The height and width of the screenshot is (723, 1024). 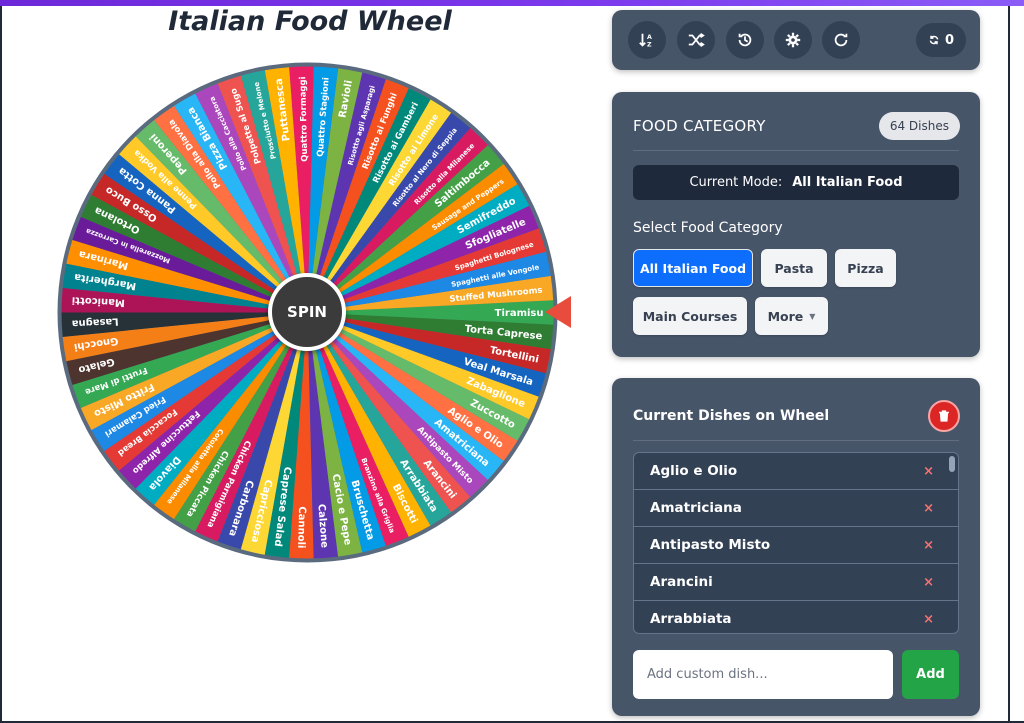 What do you see at coordinates (681, 582) in the screenshot?
I see `dish-name: Arancini` at bounding box center [681, 582].